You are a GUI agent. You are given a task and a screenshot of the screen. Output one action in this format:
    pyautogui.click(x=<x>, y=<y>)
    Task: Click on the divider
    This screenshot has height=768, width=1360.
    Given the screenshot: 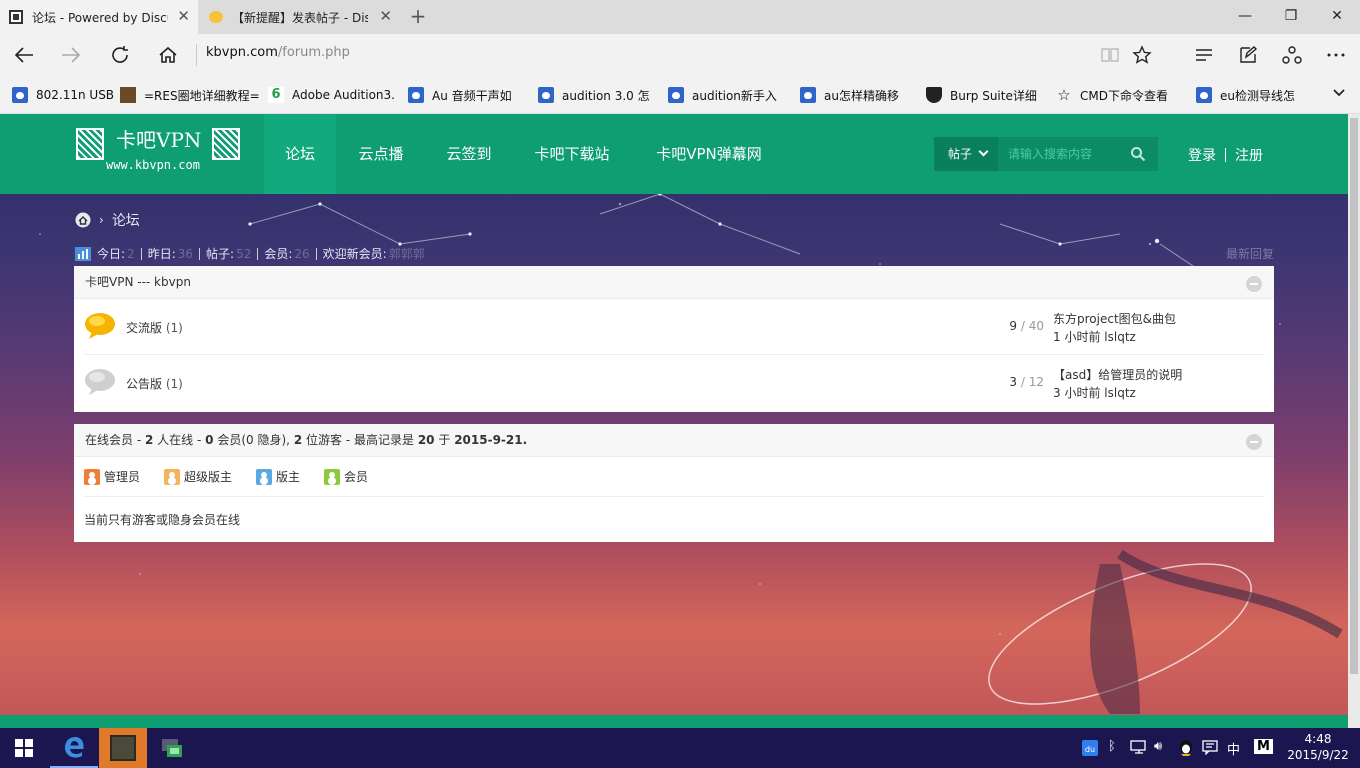 What is the action you would take?
    pyautogui.click(x=1225, y=155)
    